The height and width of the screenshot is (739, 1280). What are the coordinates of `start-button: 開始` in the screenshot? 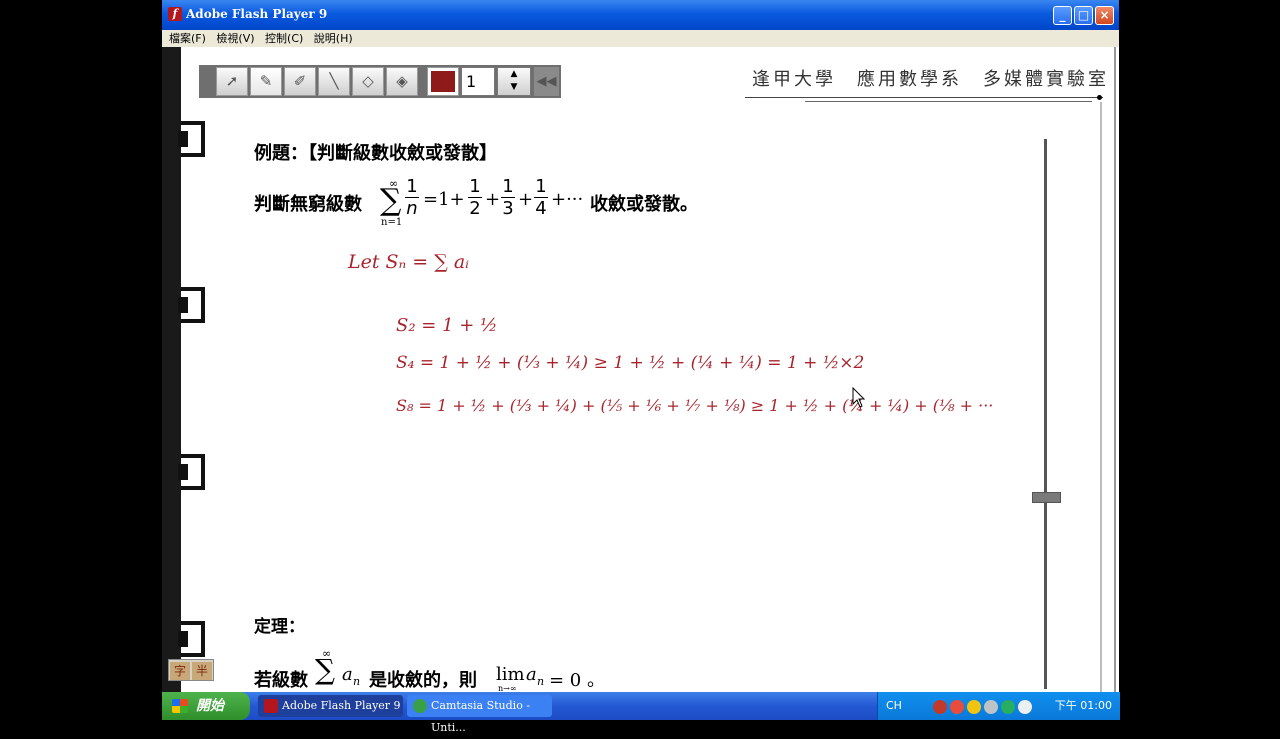 It's located at (206, 706).